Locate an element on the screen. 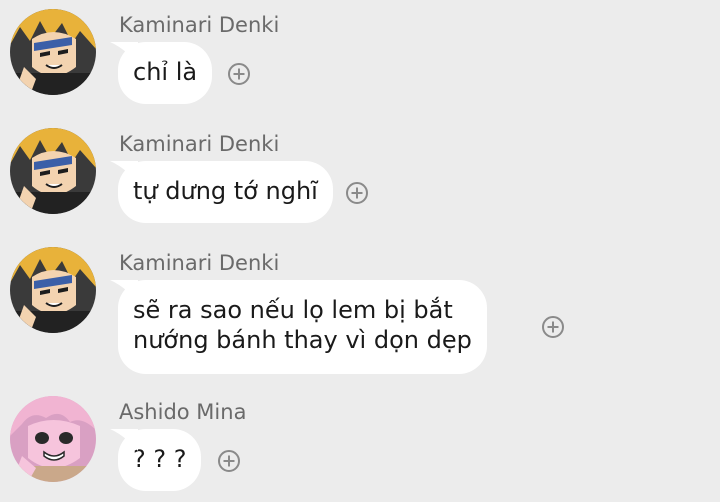 The height and width of the screenshot is (502, 720). message-bubble: chỉ là is located at coordinates (161, 73).